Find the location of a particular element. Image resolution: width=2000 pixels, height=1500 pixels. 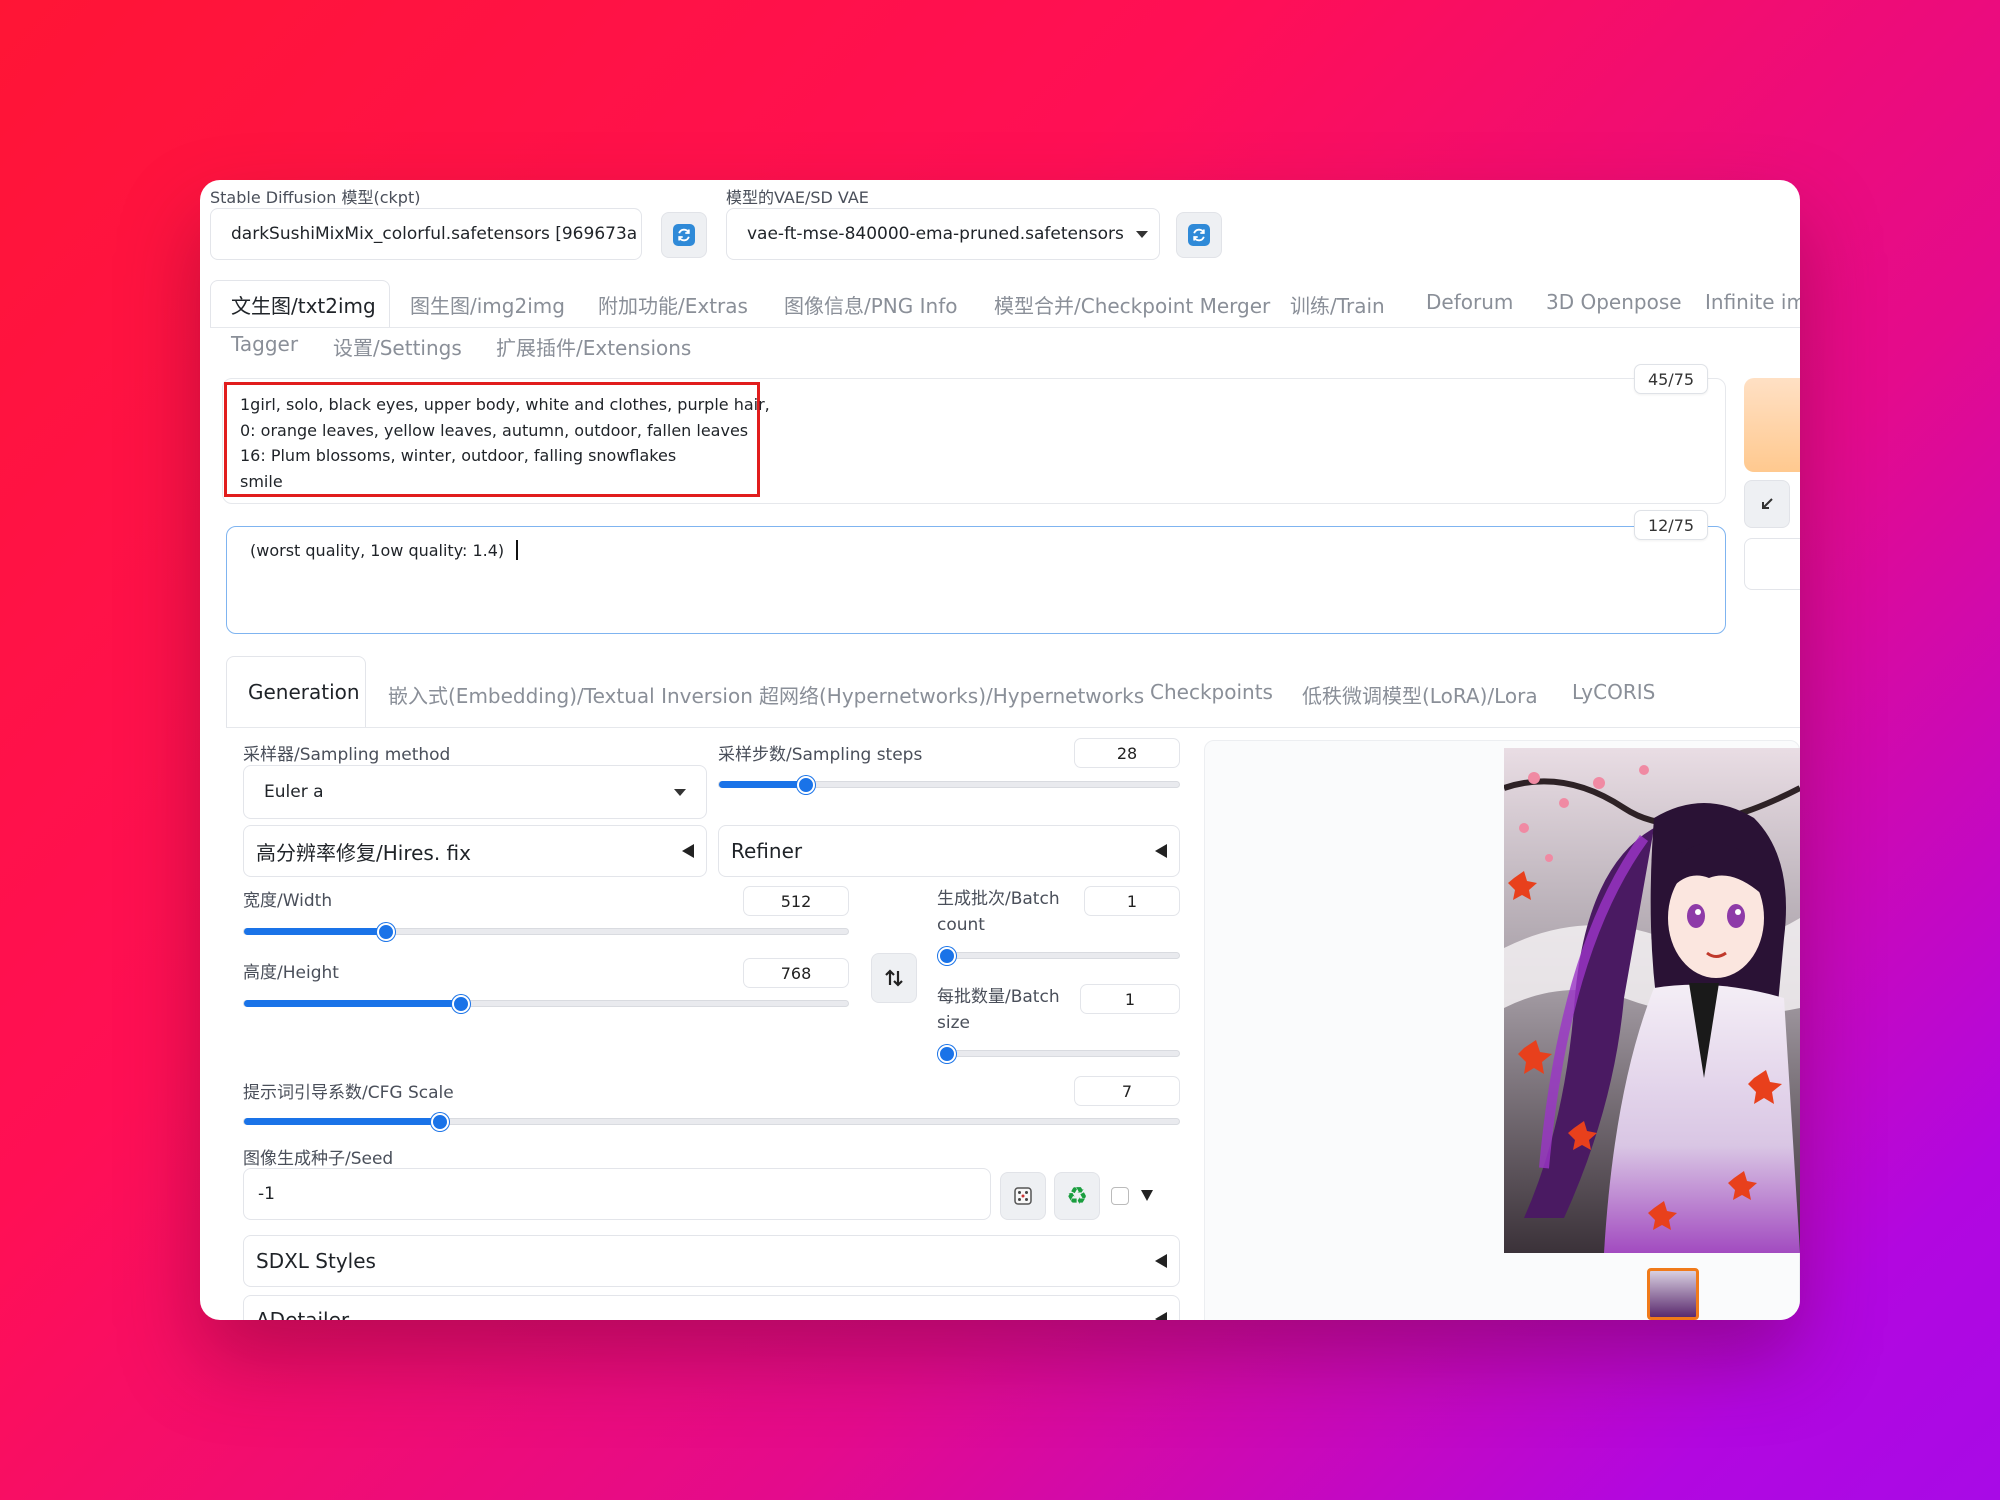

tab-txt2img: 文生图/txt2img is located at coordinates (303, 304).